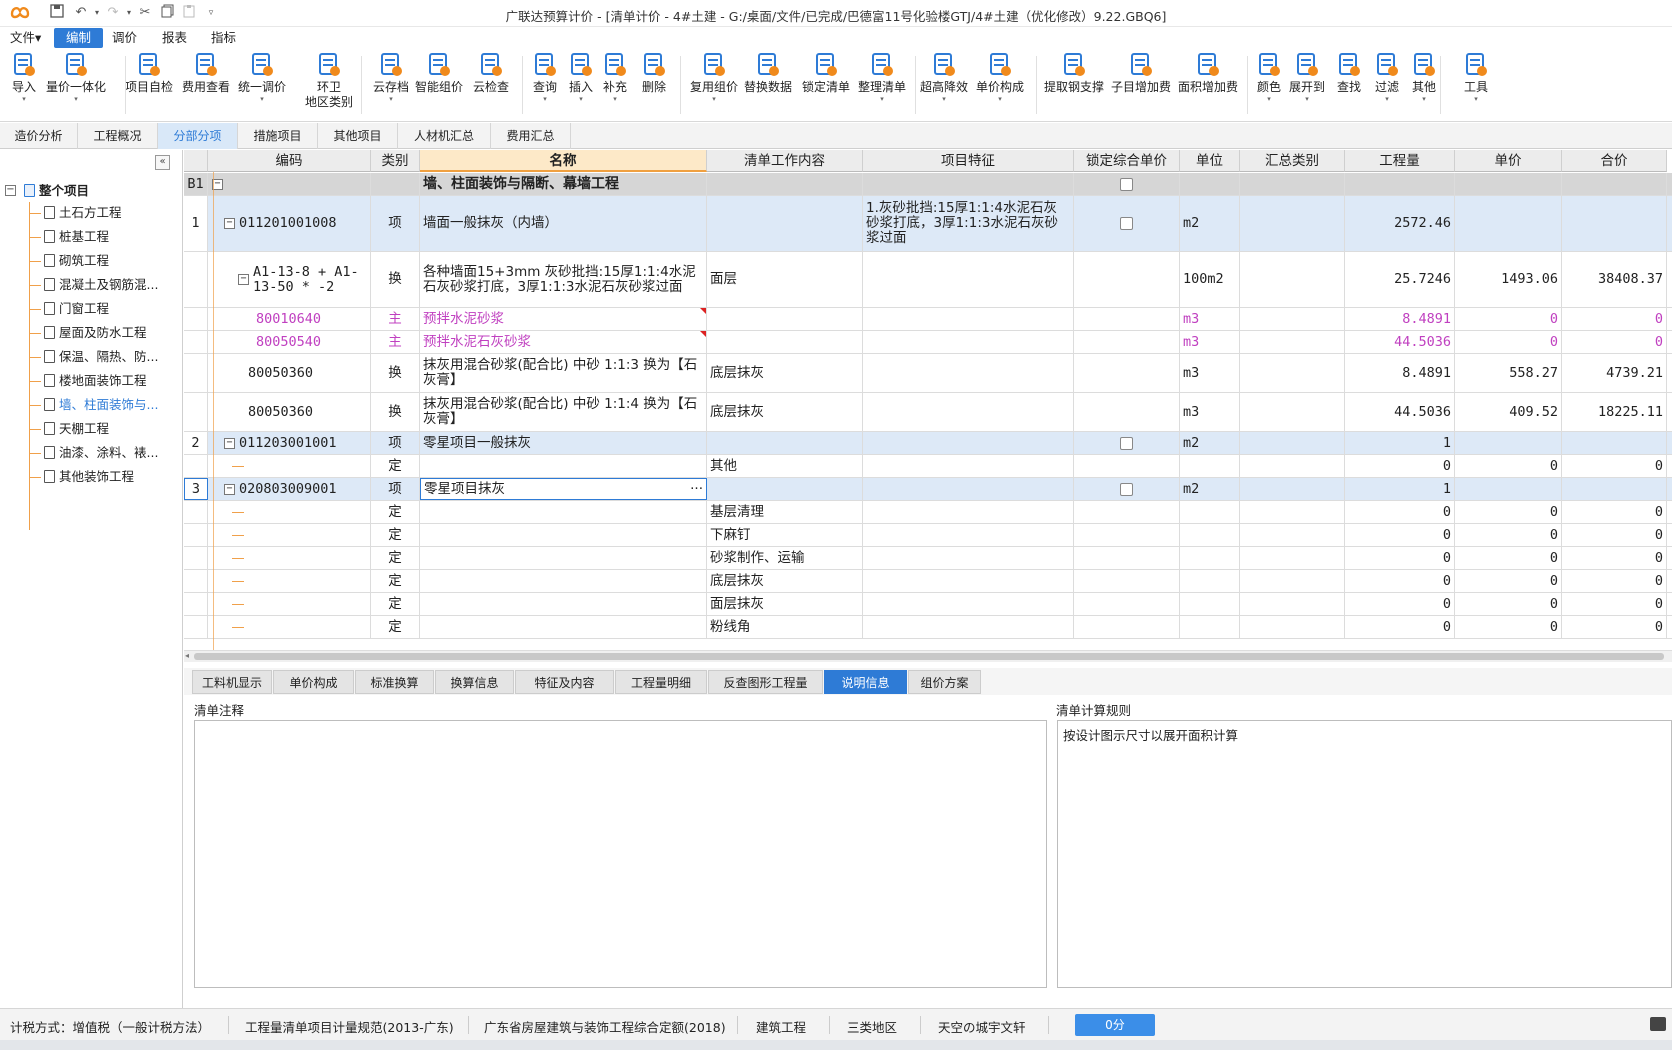 The image size is (1672, 1050). Describe the element at coordinates (25, 38) in the screenshot. I see `menu-file: 文件▾` at that location.